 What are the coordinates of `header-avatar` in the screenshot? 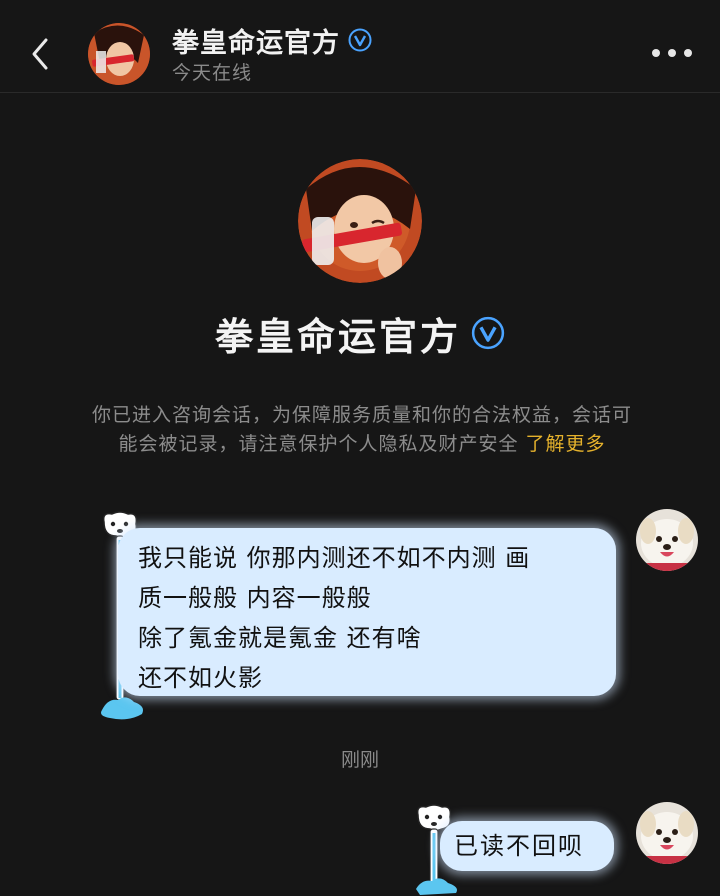 It's located at (119, 54).